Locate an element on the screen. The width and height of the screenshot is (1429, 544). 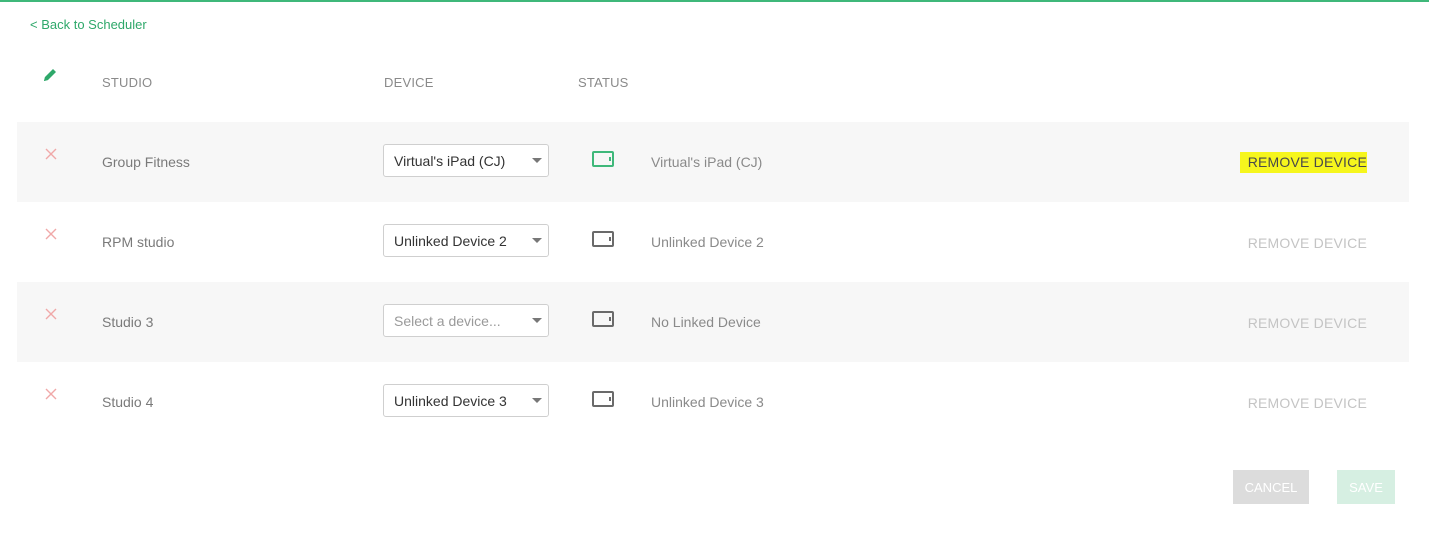
device-select: Unlinked Device 3 is located at coordinates (466, 400).